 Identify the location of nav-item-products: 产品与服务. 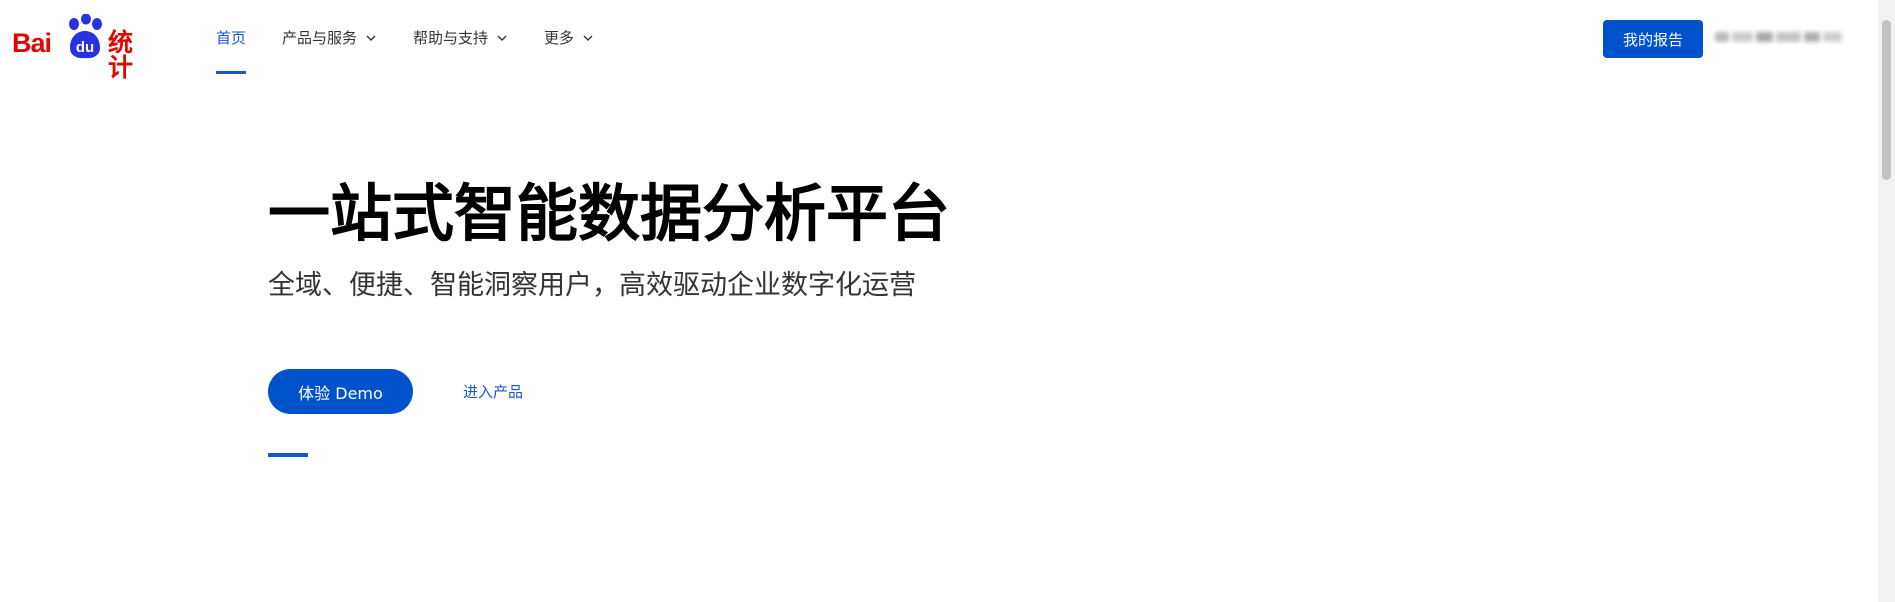
(329, 37).